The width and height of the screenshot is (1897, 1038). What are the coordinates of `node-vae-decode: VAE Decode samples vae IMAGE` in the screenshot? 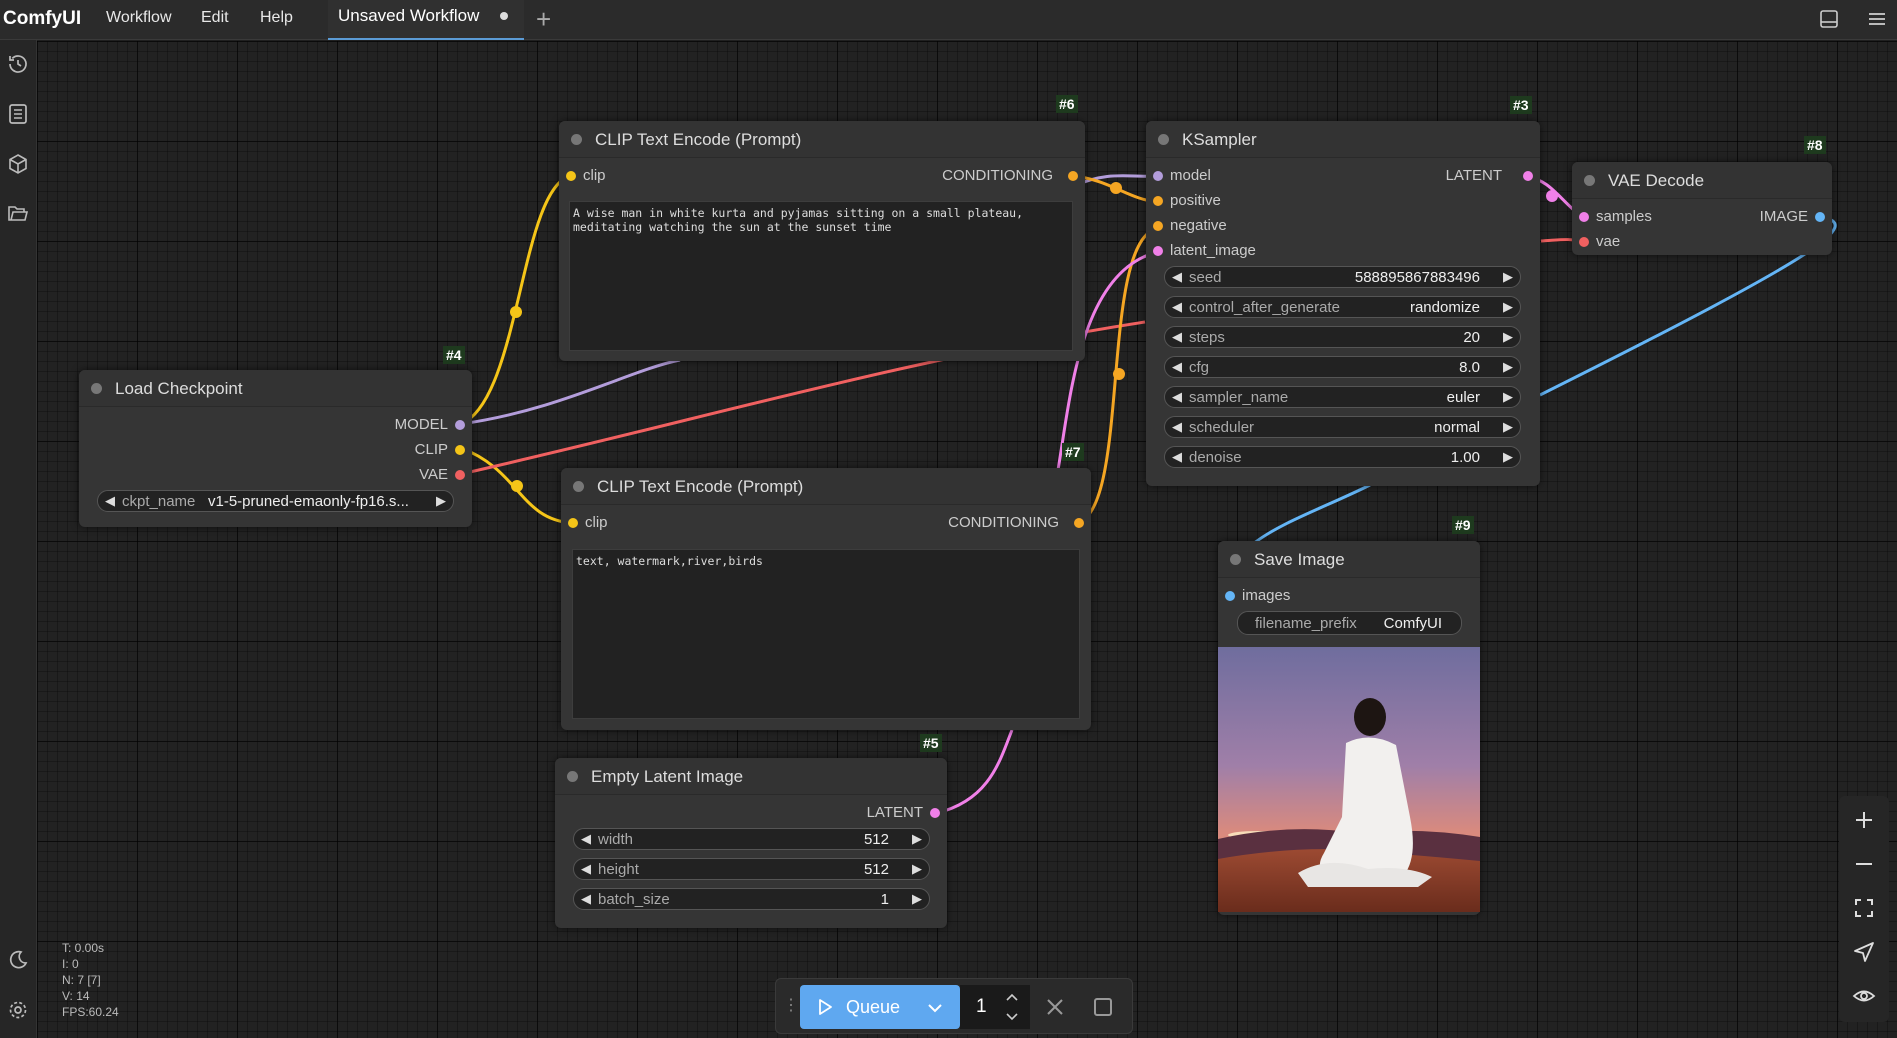 It's located at (1702, 208).